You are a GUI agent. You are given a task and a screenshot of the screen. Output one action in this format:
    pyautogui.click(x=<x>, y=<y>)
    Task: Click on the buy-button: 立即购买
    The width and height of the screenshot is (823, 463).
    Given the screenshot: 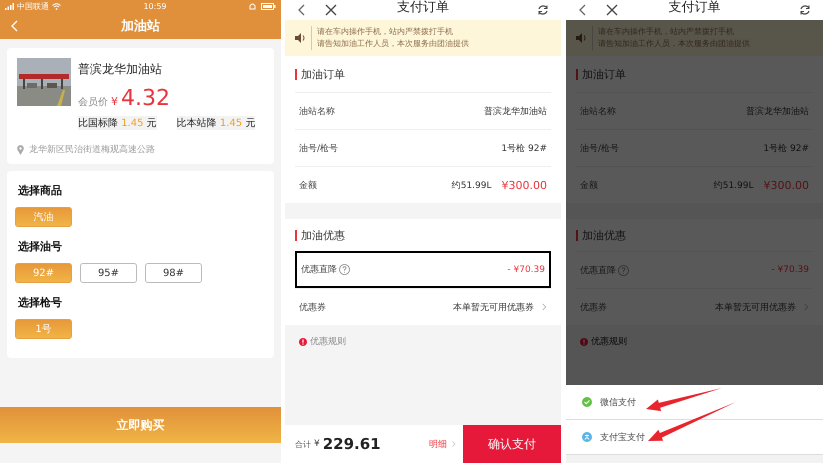 What is the action you would take?
    pyautogui.click(x=140, y=425)
    